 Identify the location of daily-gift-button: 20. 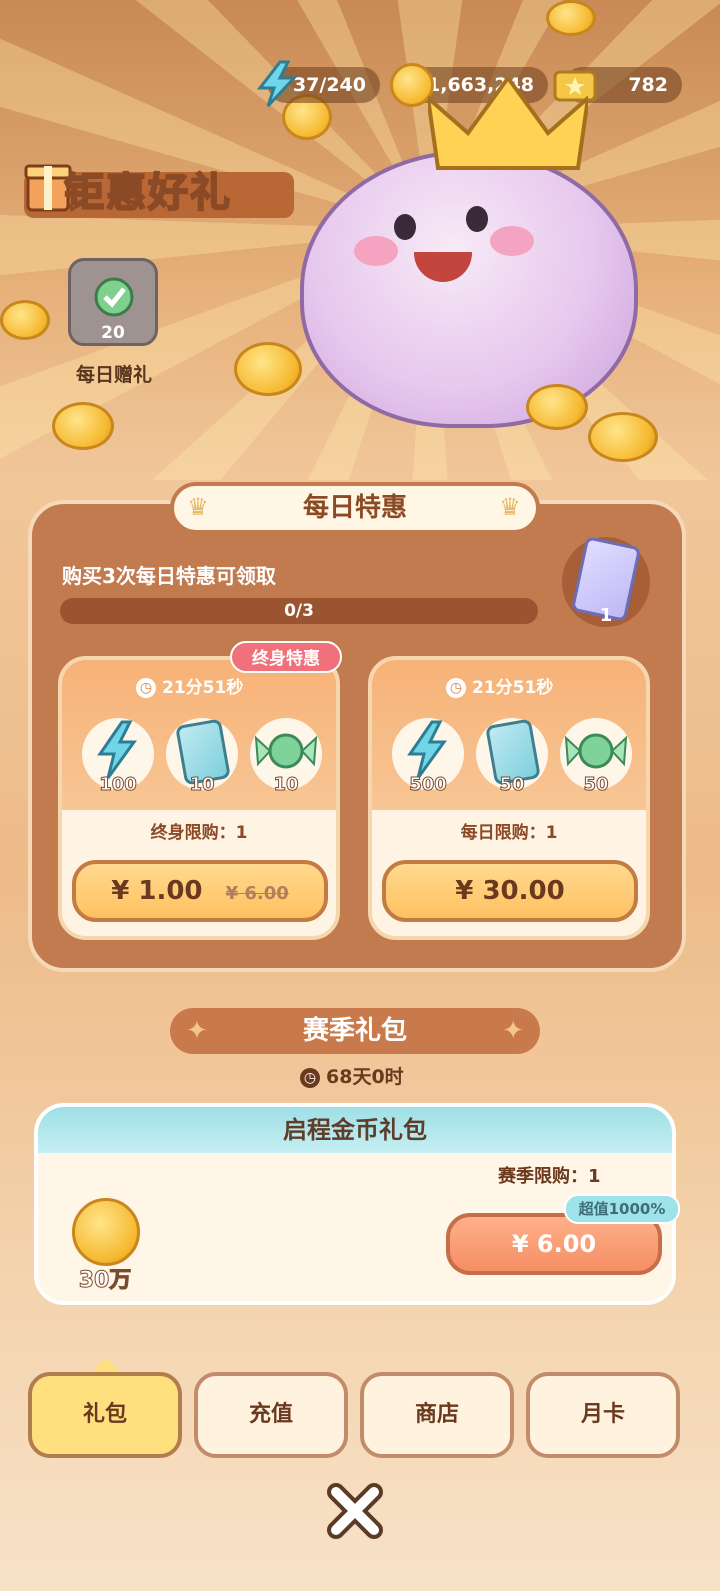
(113, 302).